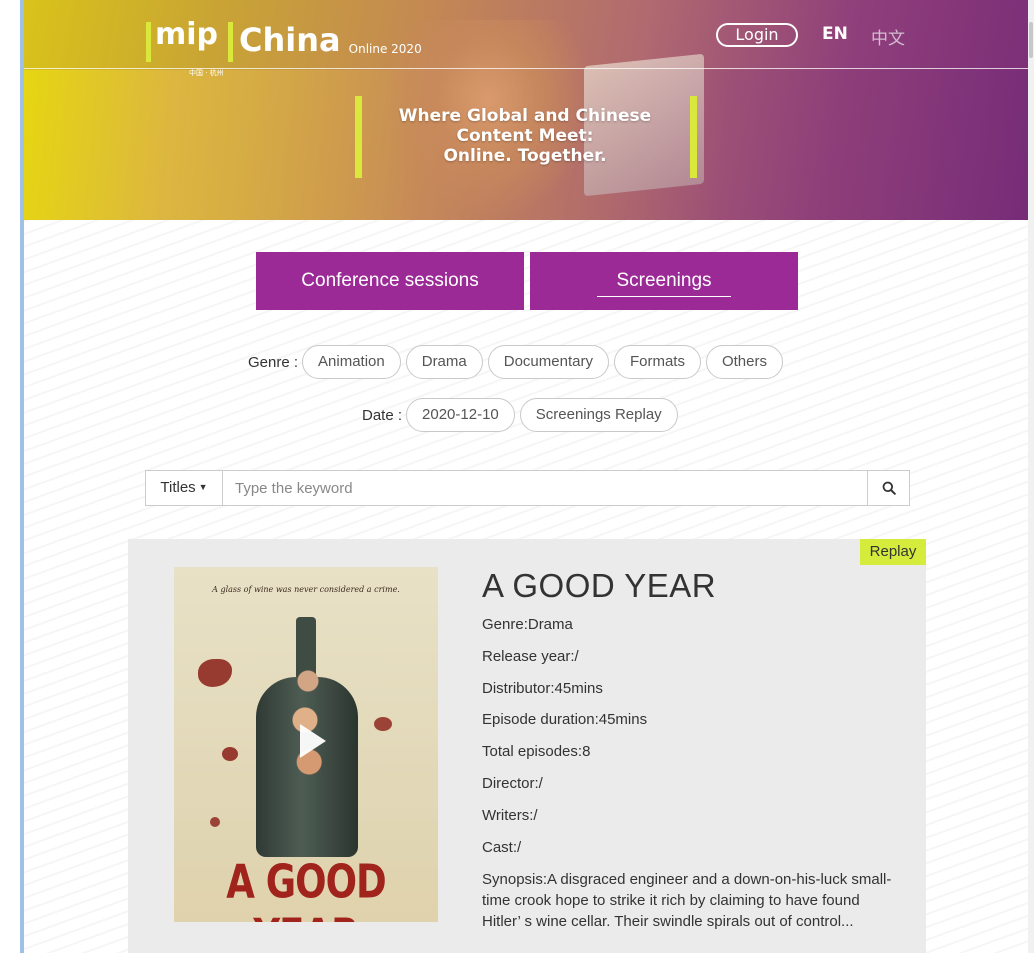  I want to click on meta-genre: Genre:Drama, so click(527, 624).